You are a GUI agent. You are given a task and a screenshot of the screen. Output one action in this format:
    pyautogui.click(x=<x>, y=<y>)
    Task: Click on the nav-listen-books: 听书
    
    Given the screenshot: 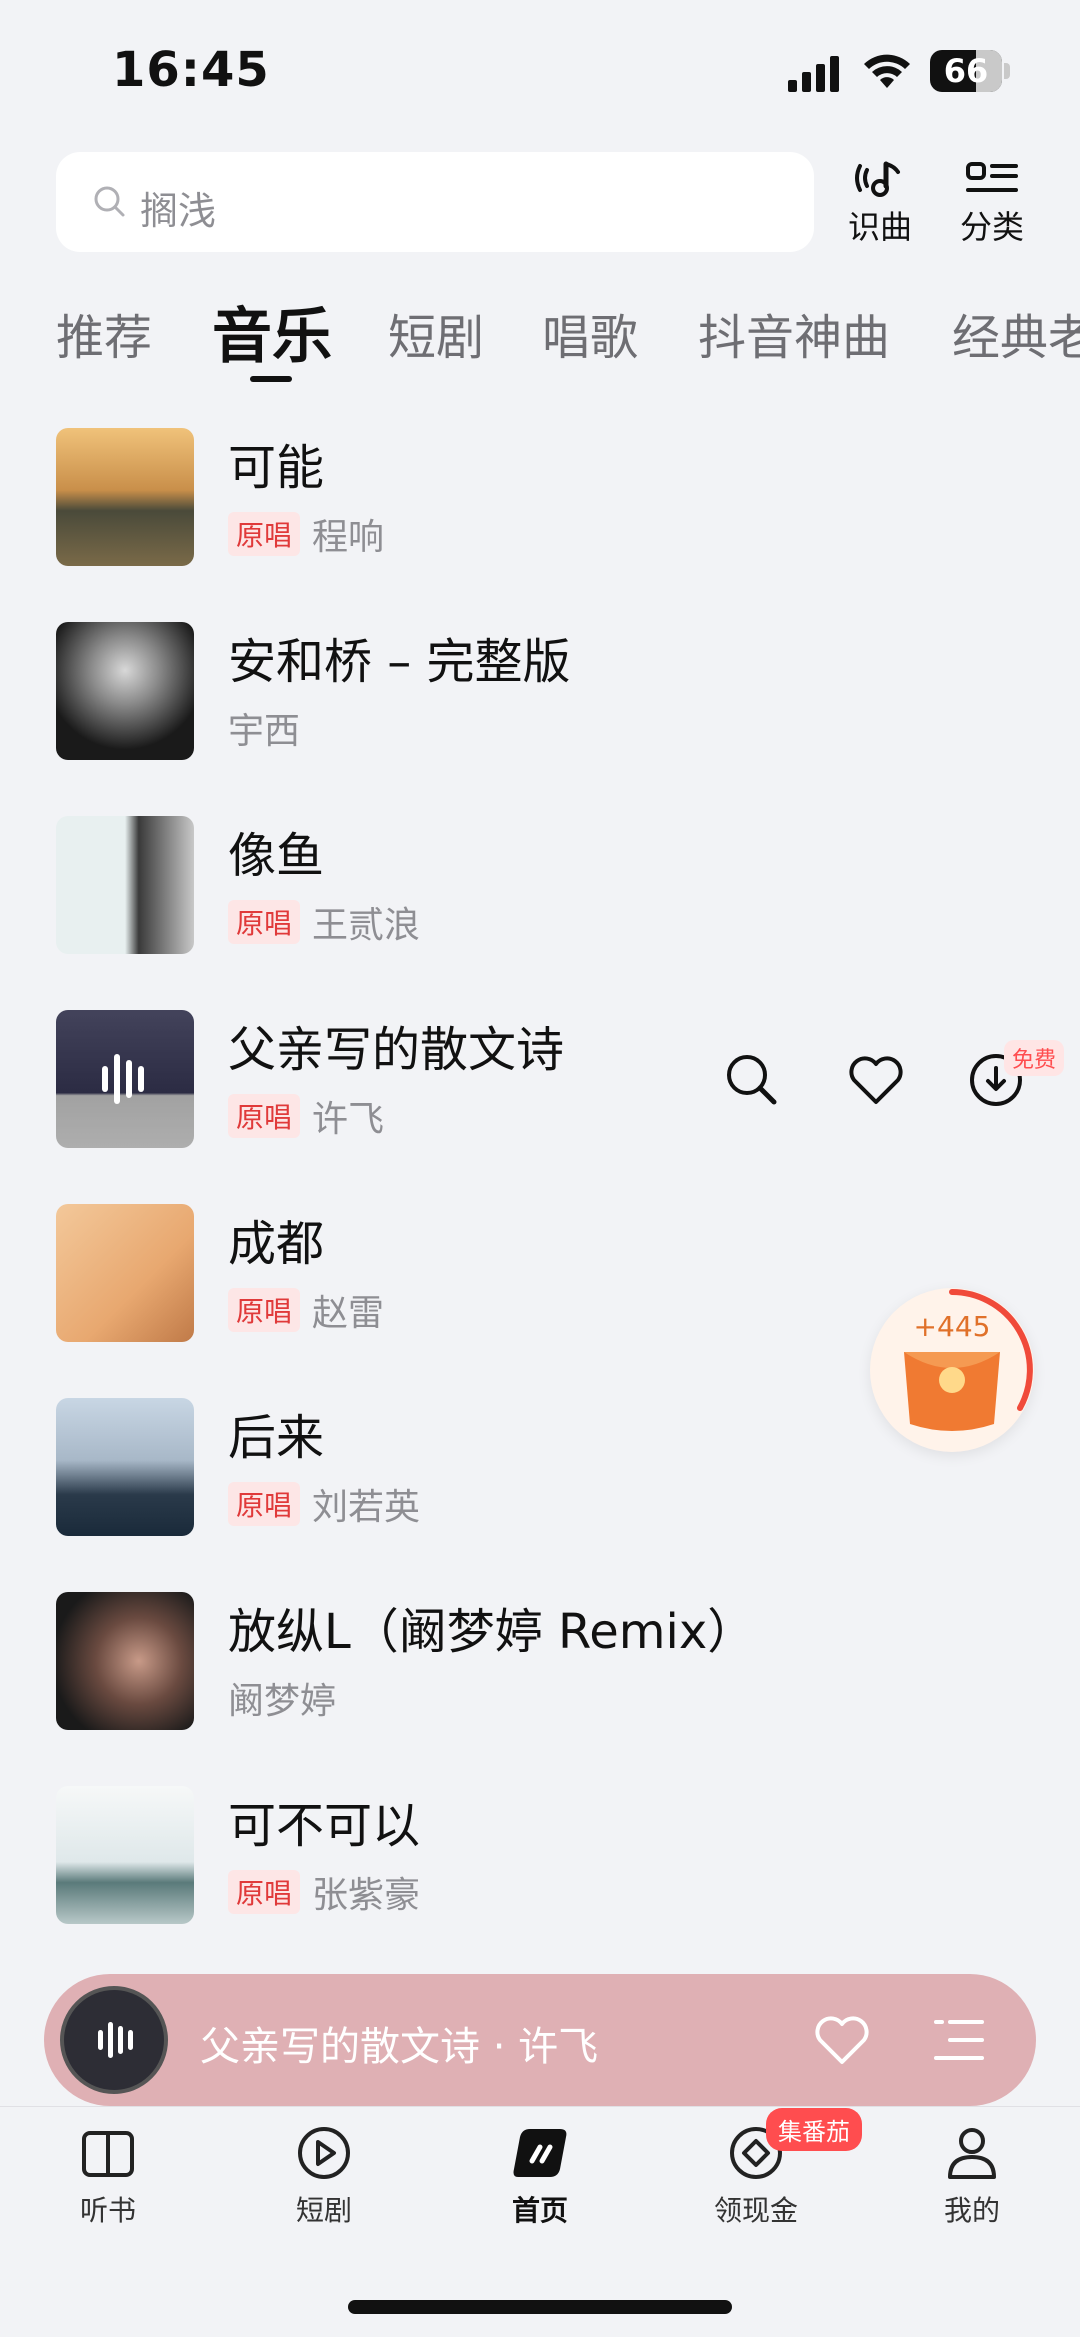 What is the action you would take?
    pyautogui.click(x=108, y=2177)
    